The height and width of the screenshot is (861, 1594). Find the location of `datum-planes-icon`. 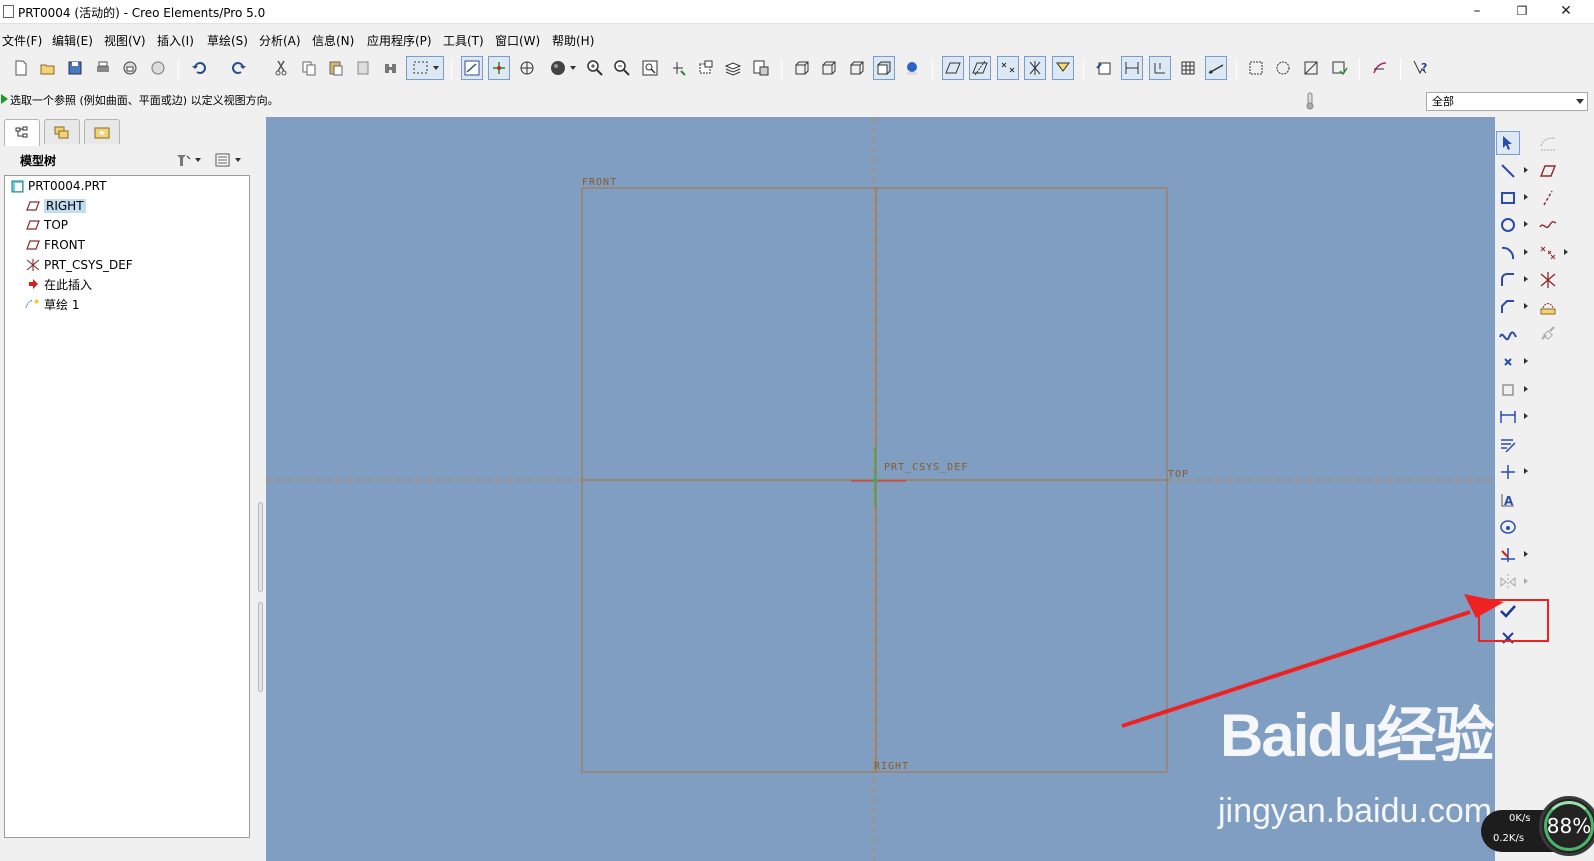

datum-planes-icon is located at coordinates (953, 68).